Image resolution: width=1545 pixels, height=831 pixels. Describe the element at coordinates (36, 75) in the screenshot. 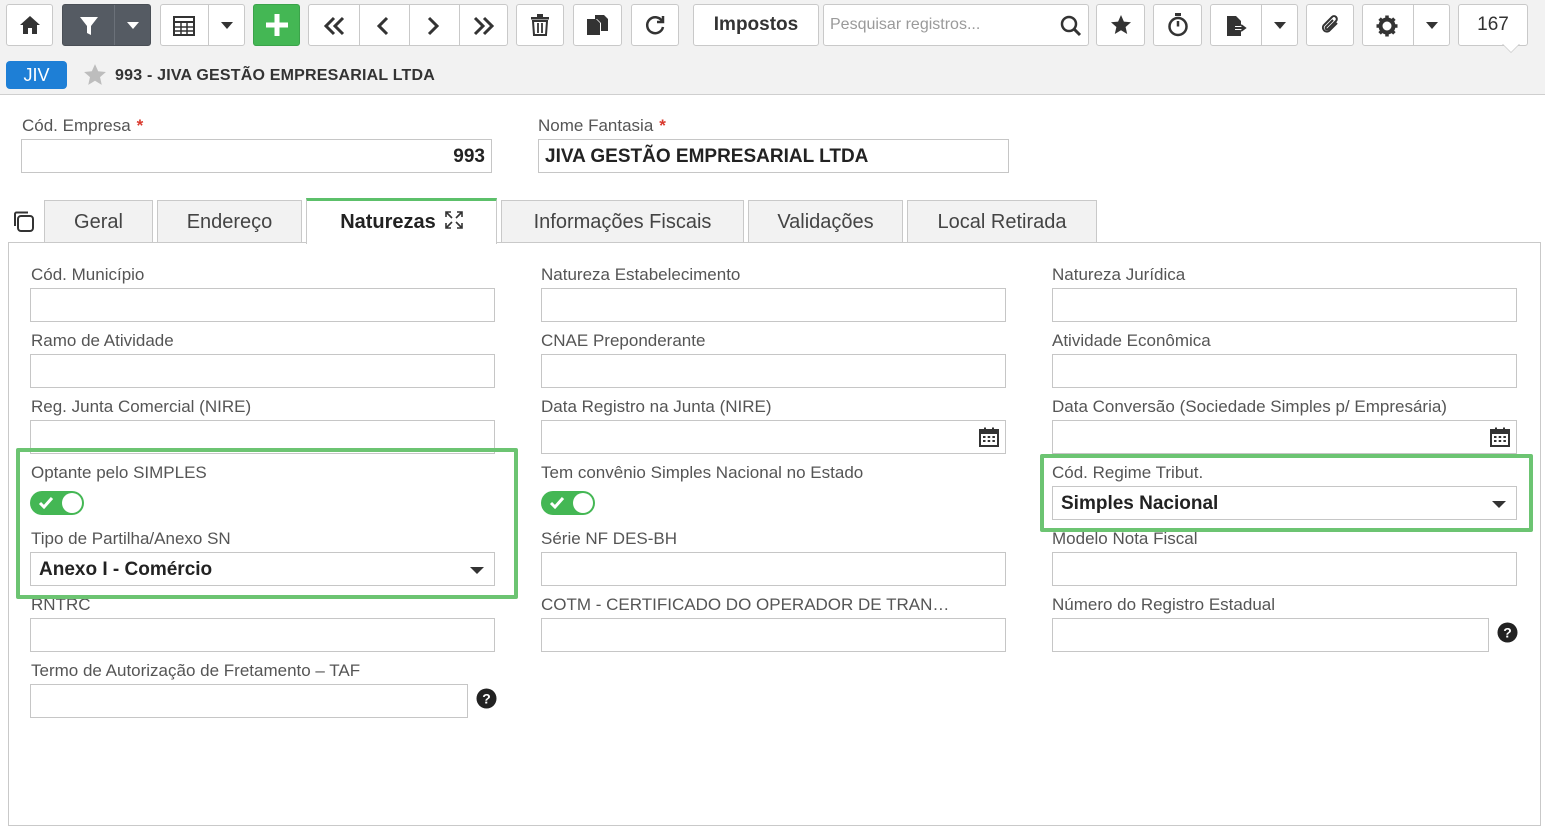

I see `company-badge: JIV` at that location.